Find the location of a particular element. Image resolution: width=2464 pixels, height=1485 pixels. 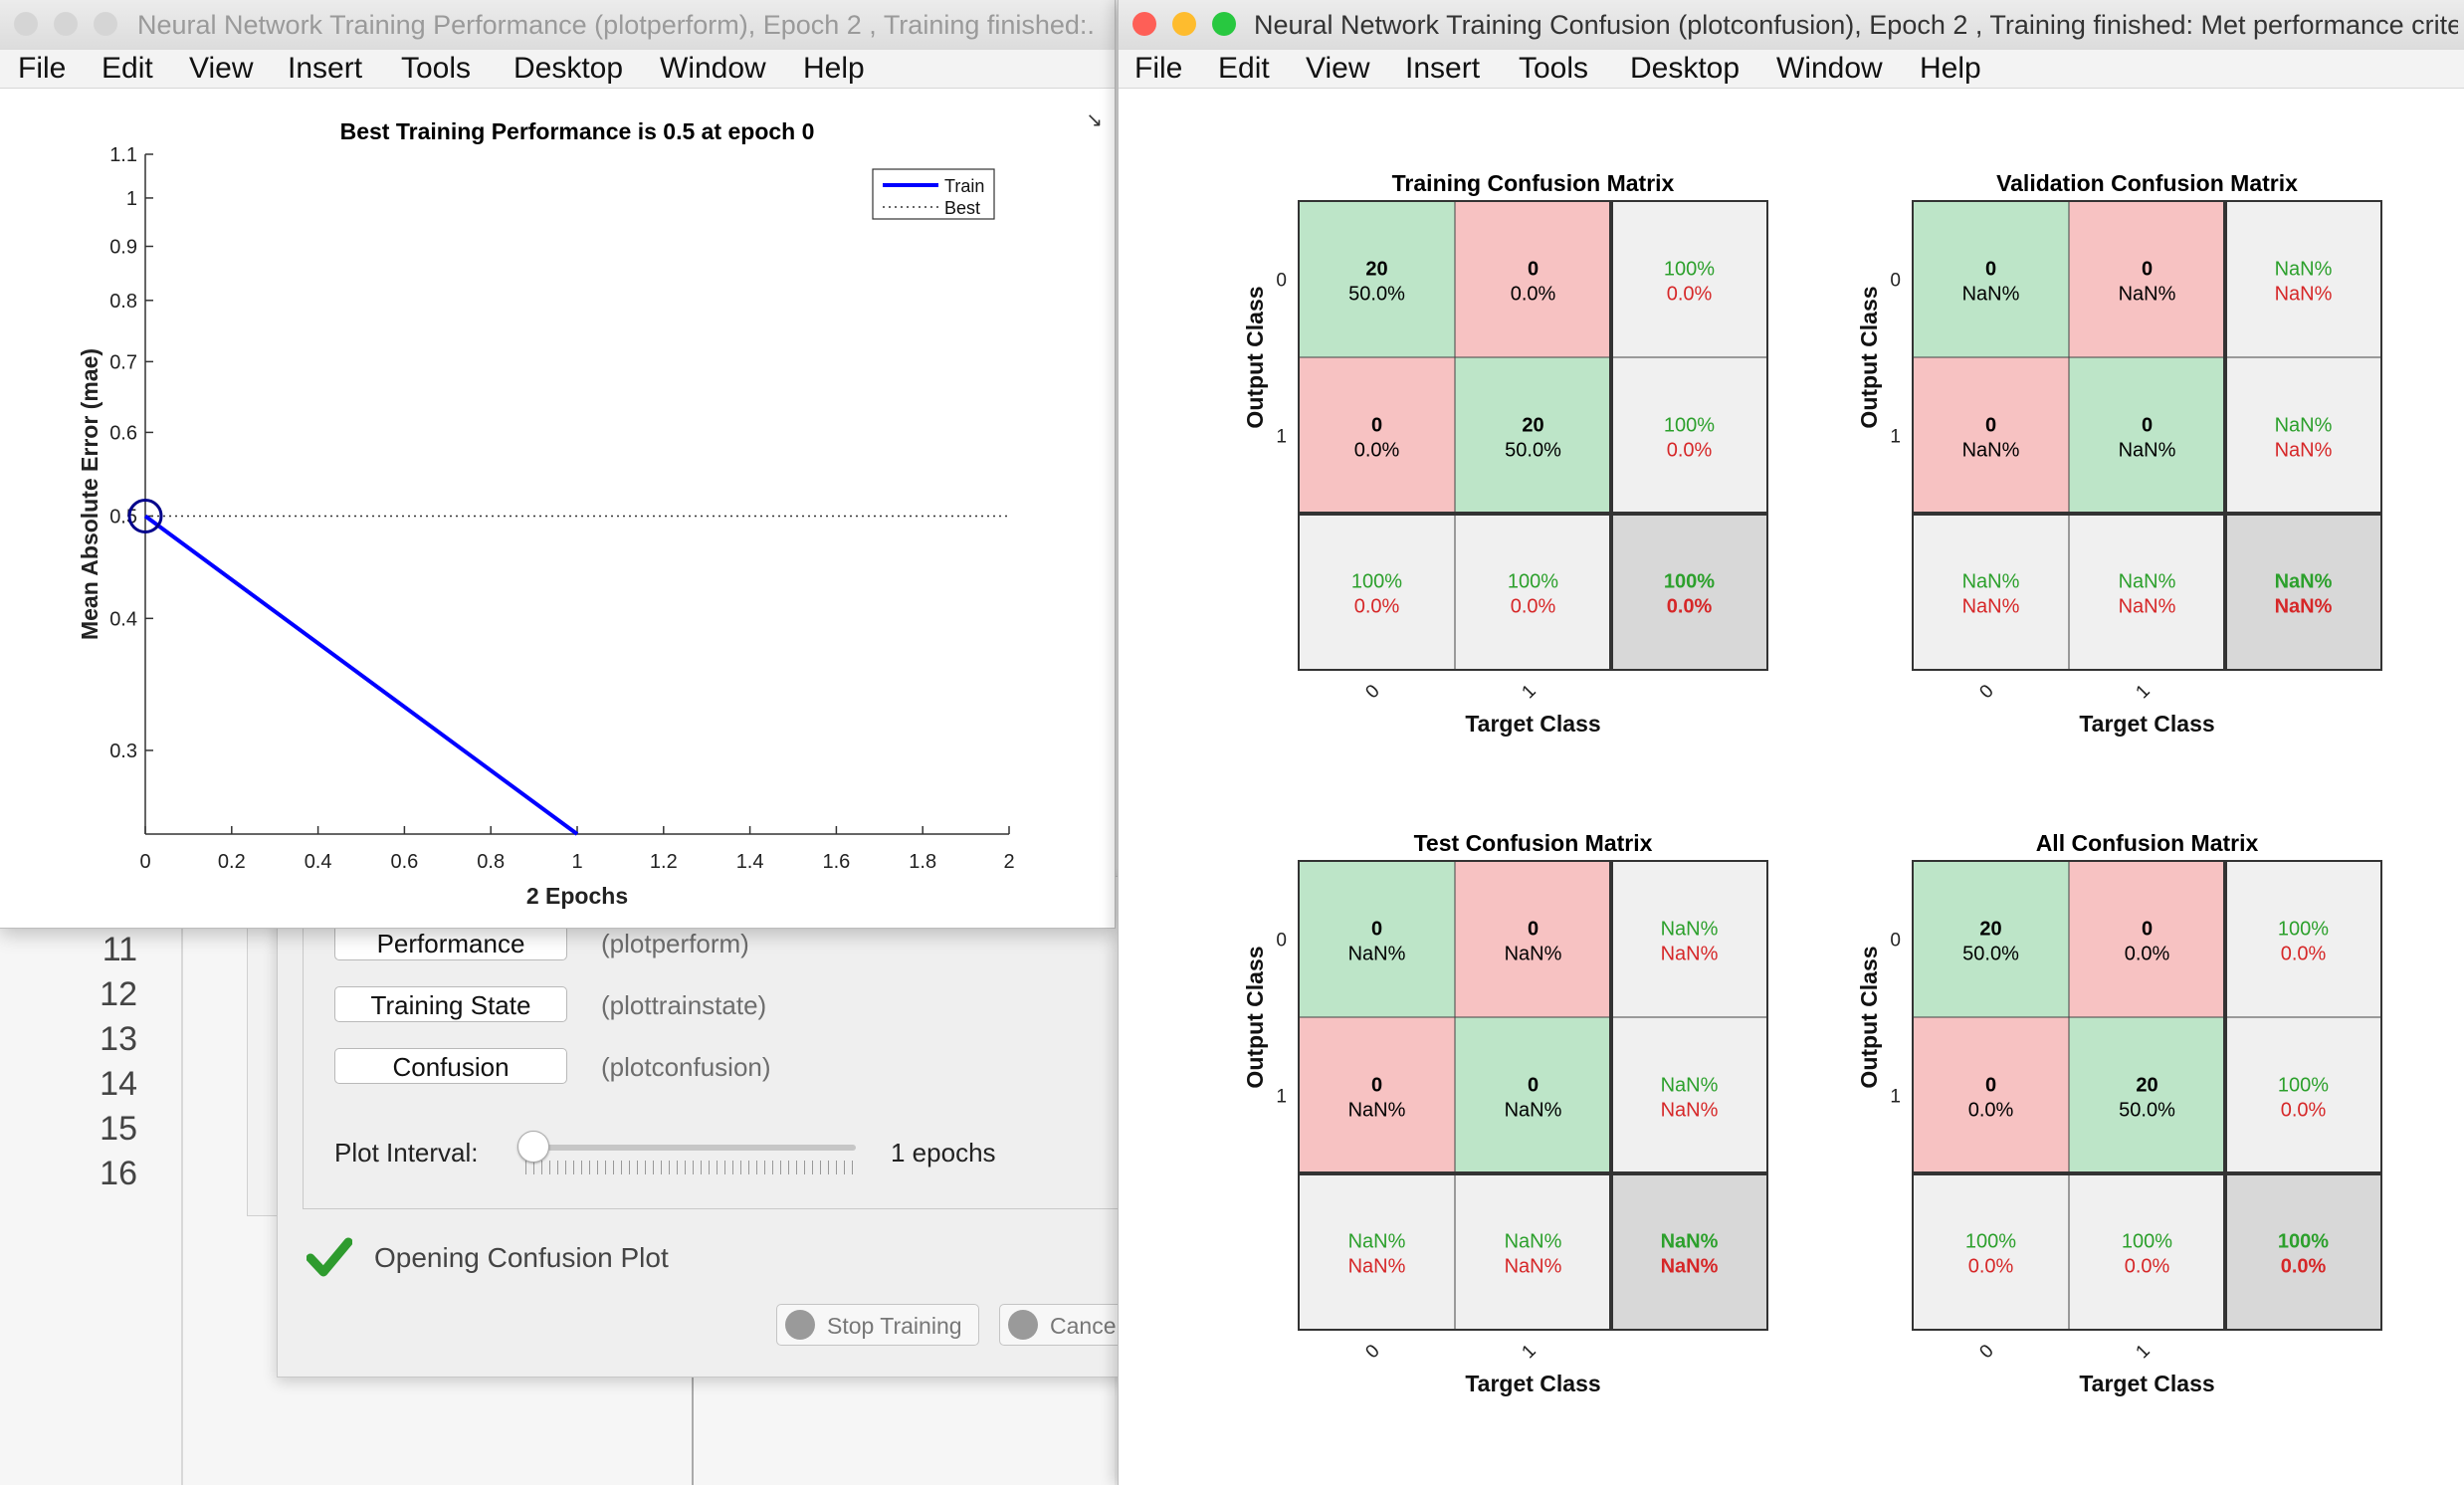

target-class-label: Target Class is located at coordinates (1533, 1383).